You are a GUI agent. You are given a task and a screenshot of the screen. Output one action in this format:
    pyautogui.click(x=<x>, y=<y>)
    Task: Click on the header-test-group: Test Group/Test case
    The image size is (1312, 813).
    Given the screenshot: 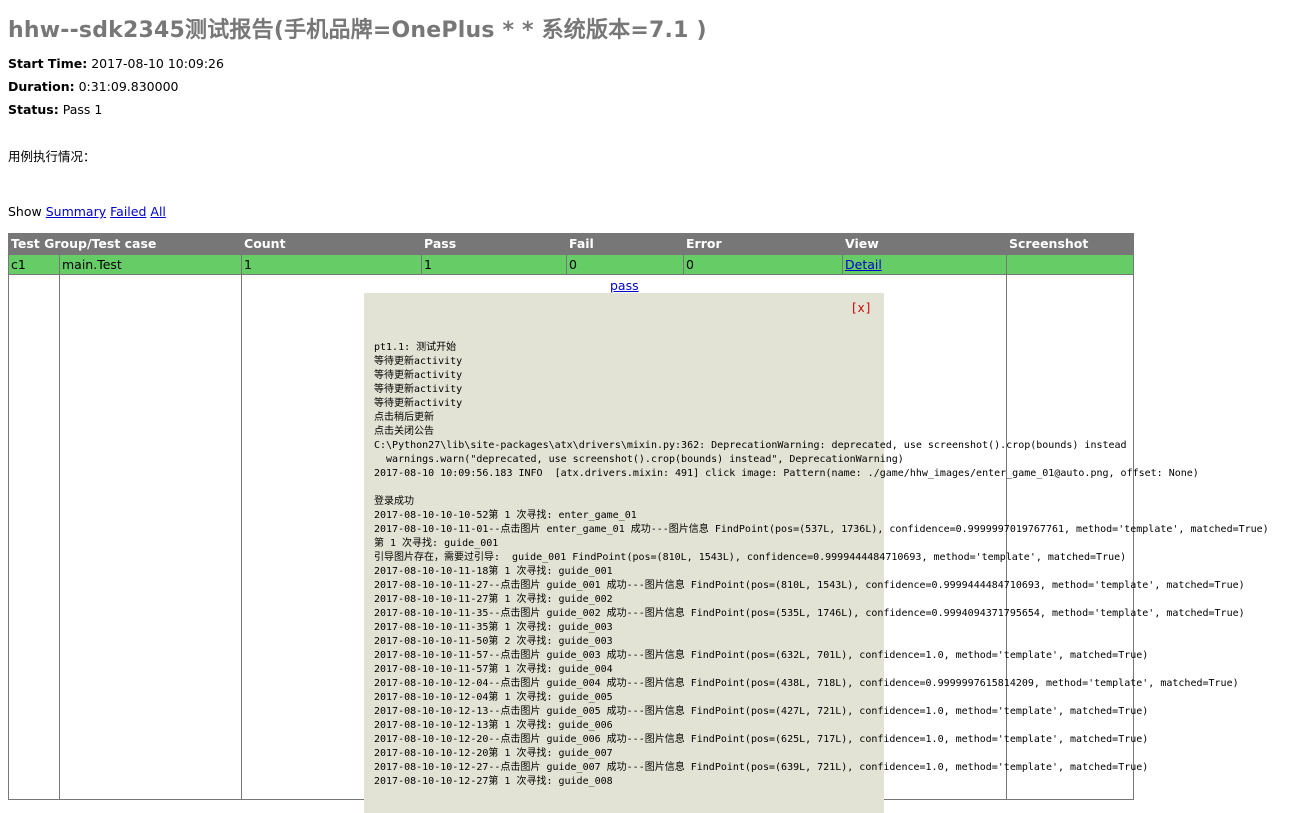 What is the action you would take?
    pyautogui.click(x=125, y=244)
    